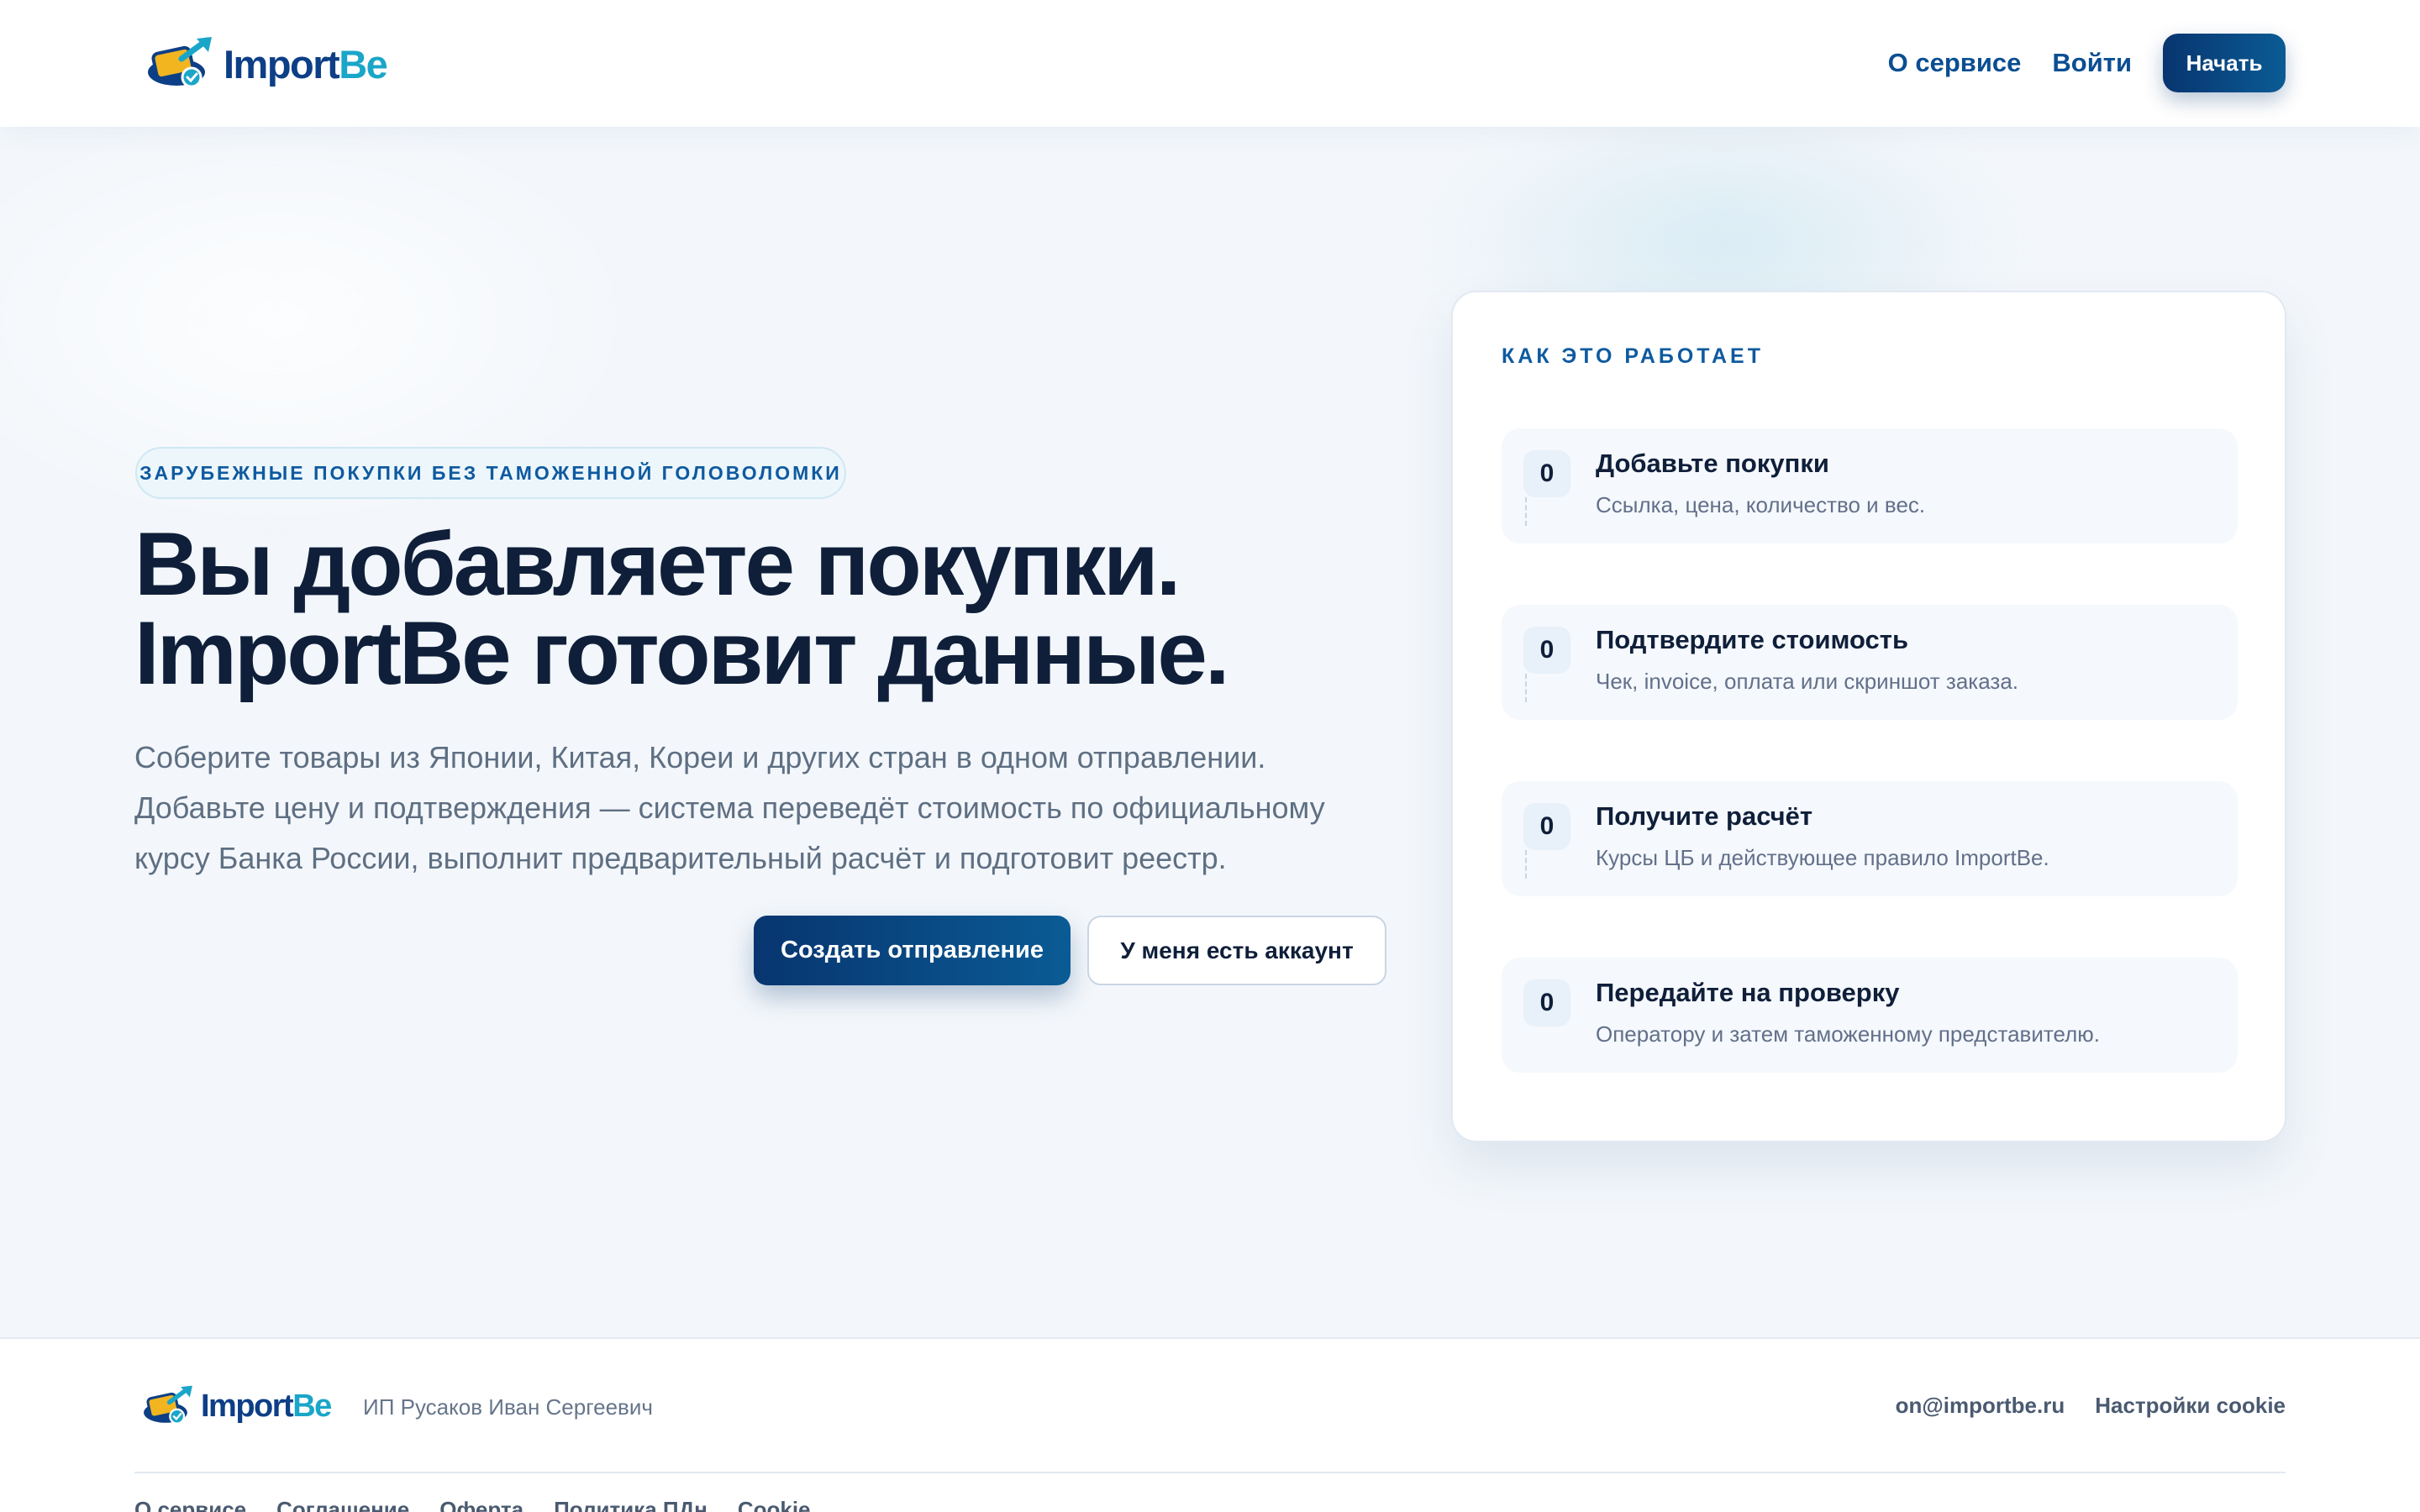  What do you see at coordinates (658, 563) in the screenshot?
I see `hero-title-line: Вы добавляете покупки.` at bounding box center [658, 563].